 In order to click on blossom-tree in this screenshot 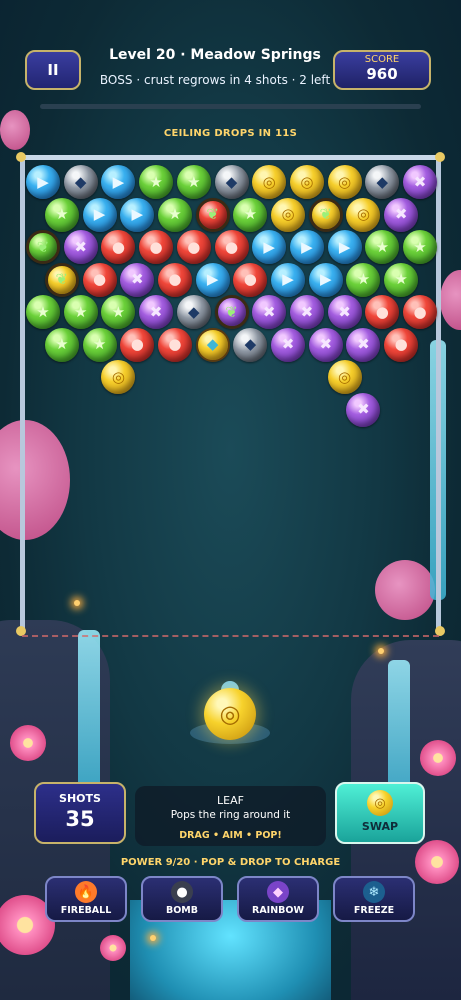, I will do `click(450, 300)`.